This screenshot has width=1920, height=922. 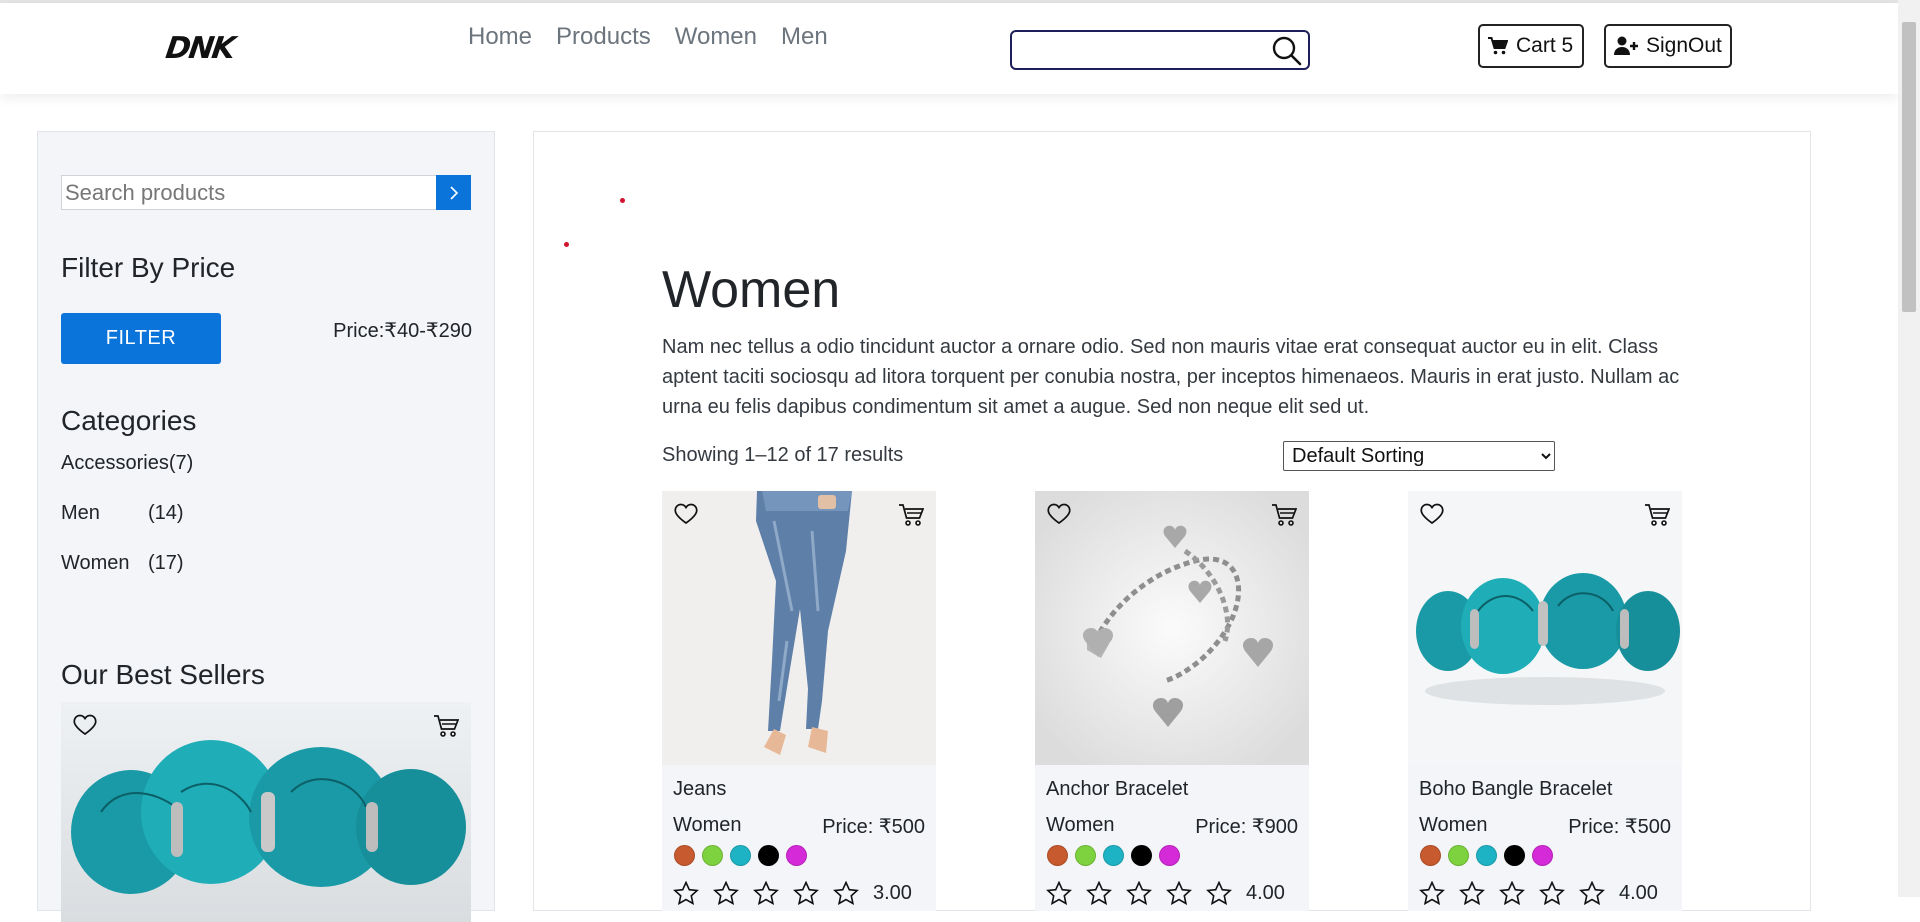 What do you see at coordinates (660, 37) in the screenshot?
I see `main-nav: Home Products Women Men` at bounding box center [660, 37].